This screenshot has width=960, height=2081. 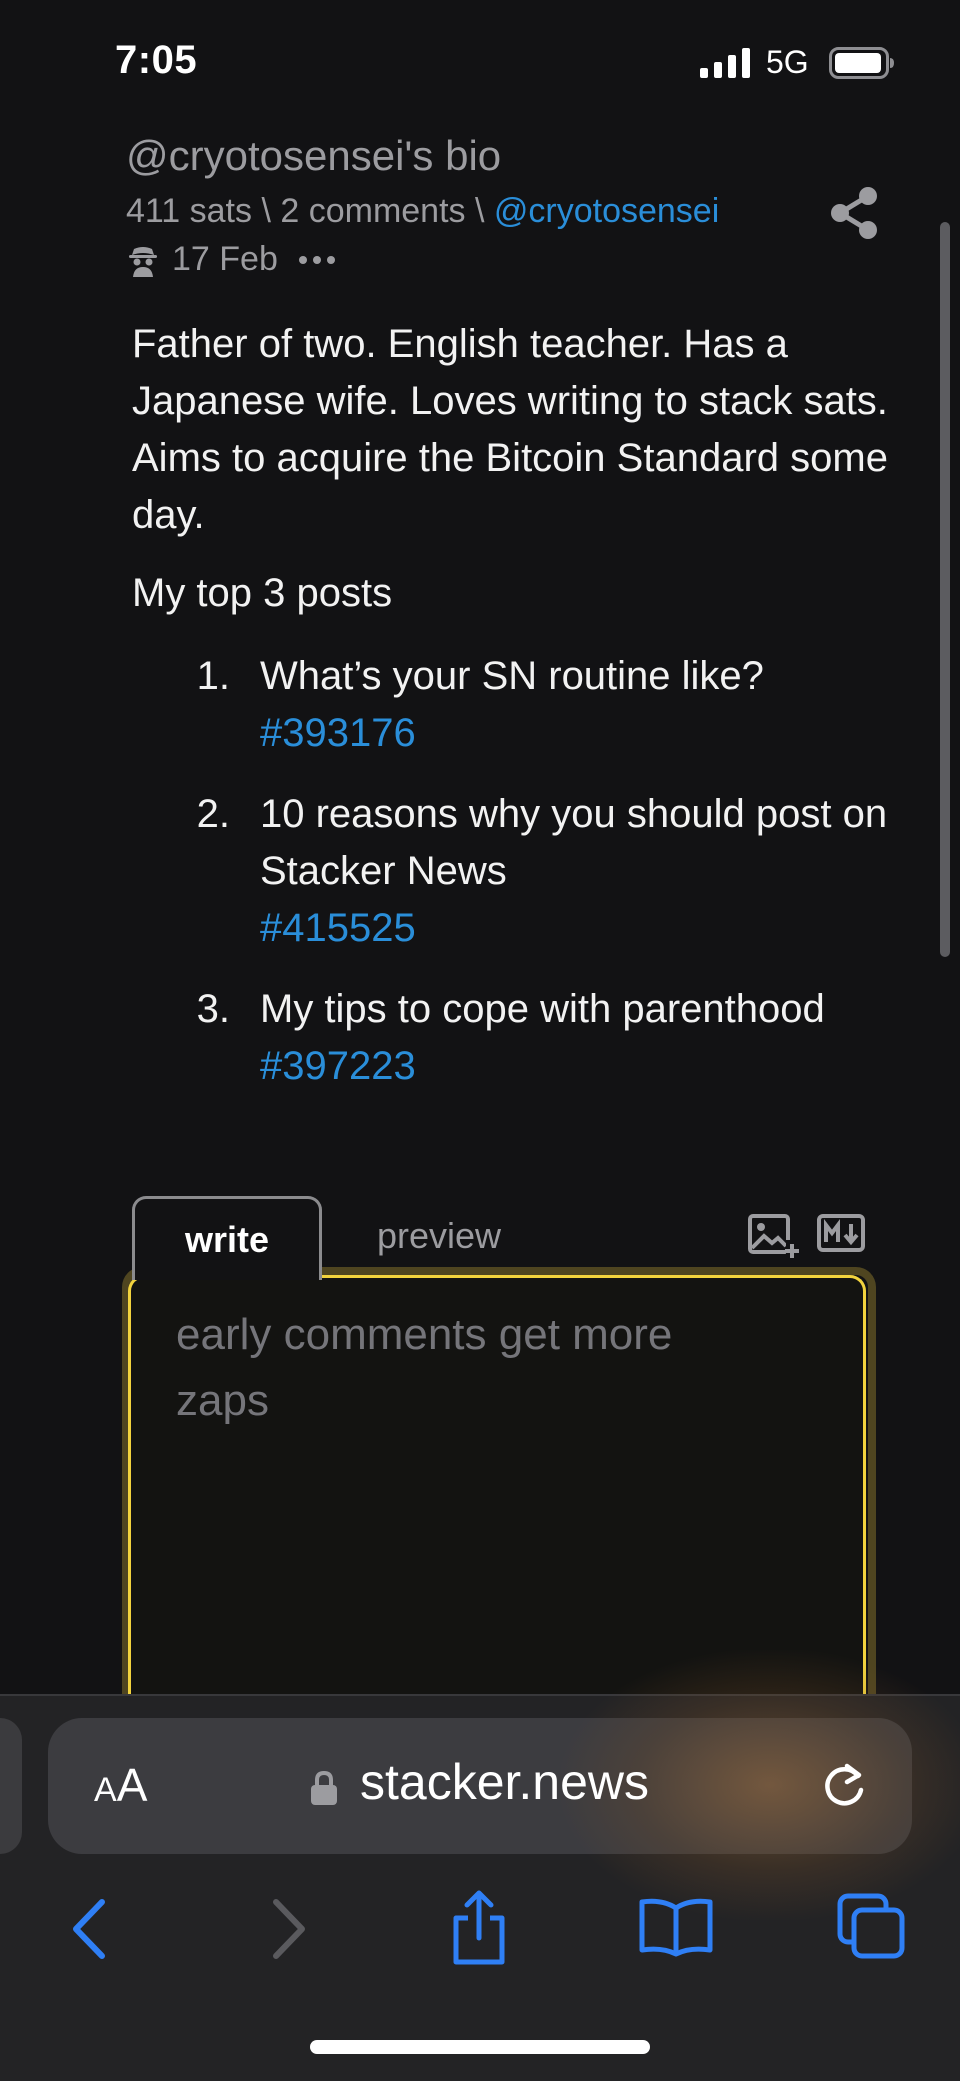 What do you see at coordinates (861, 63) in the screenshot?
I see `battery-icon` at bounding box center [861, 63].